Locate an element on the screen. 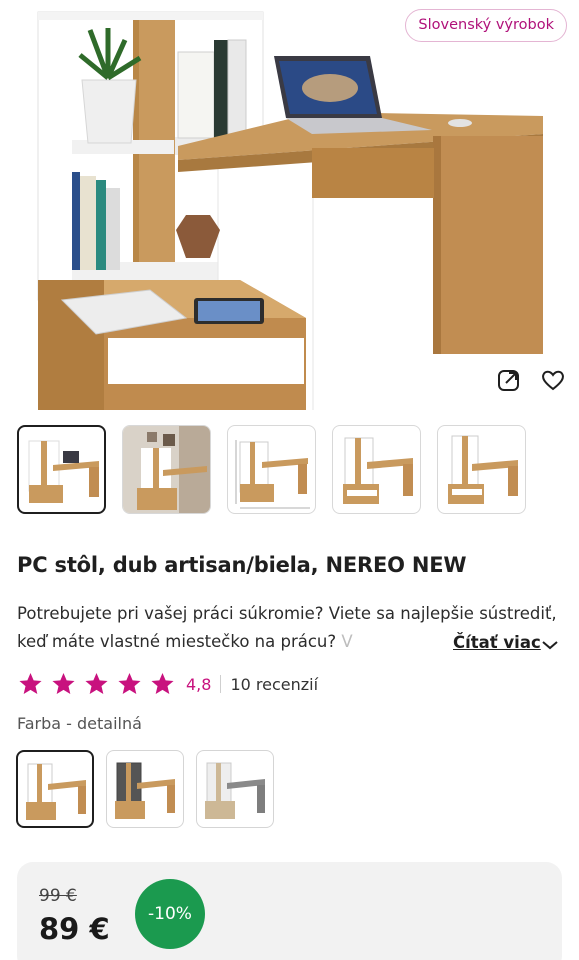 The image size is (579, 960). share-icon is located at coordinates (509, 380).